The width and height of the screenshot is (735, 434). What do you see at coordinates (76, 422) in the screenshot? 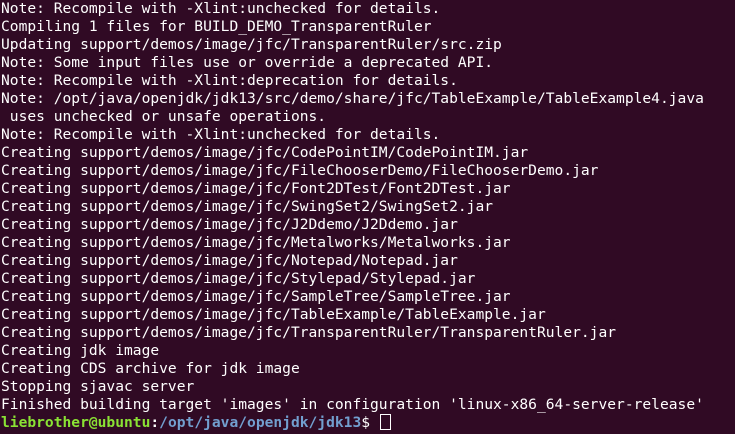
I see `prompt-user-host: liebrother@ubuntu` at bounding box center [76, 422].